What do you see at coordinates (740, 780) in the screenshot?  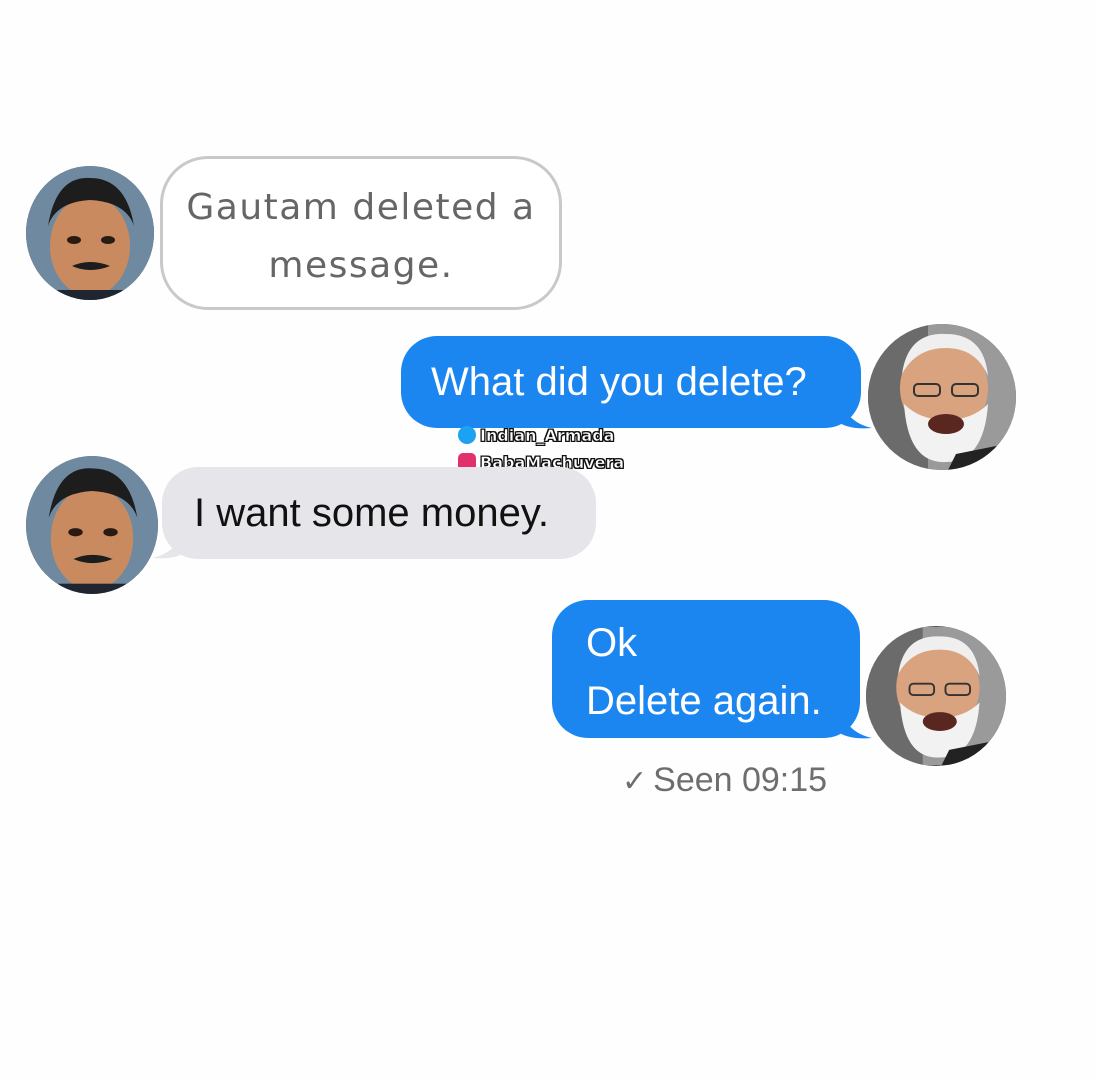 I see `seen-time: Seen 09:15` at bounding box center [740, 780].